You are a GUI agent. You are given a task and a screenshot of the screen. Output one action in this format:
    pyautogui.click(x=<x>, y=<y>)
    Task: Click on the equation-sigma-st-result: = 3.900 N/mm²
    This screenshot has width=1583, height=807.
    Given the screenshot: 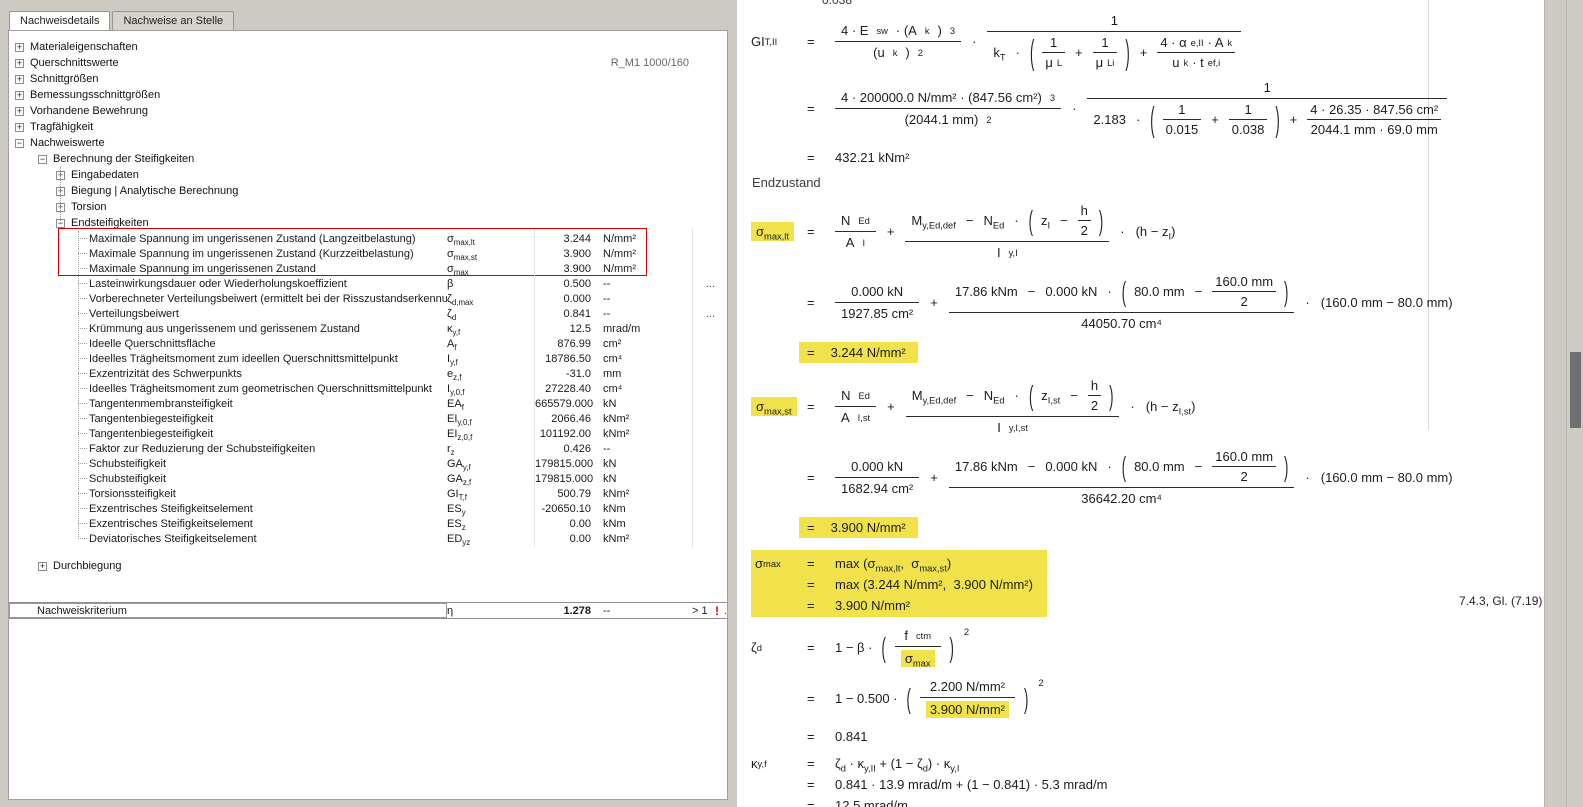 What is the action you would take?
    pyautogui.click(x=1147, y=527)
    